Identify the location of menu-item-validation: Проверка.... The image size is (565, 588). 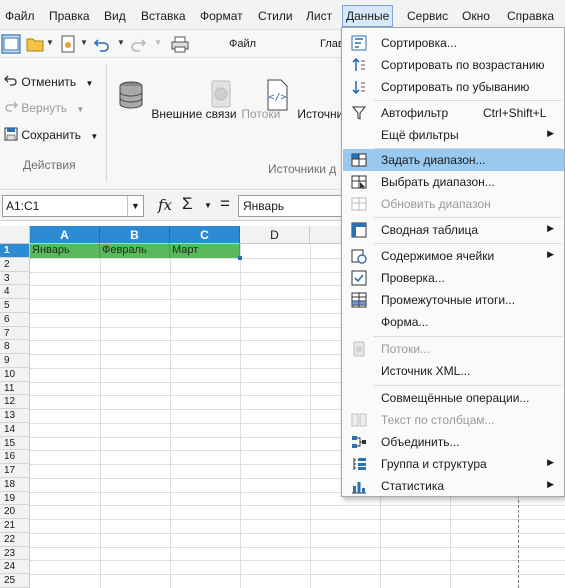
(453, 278).